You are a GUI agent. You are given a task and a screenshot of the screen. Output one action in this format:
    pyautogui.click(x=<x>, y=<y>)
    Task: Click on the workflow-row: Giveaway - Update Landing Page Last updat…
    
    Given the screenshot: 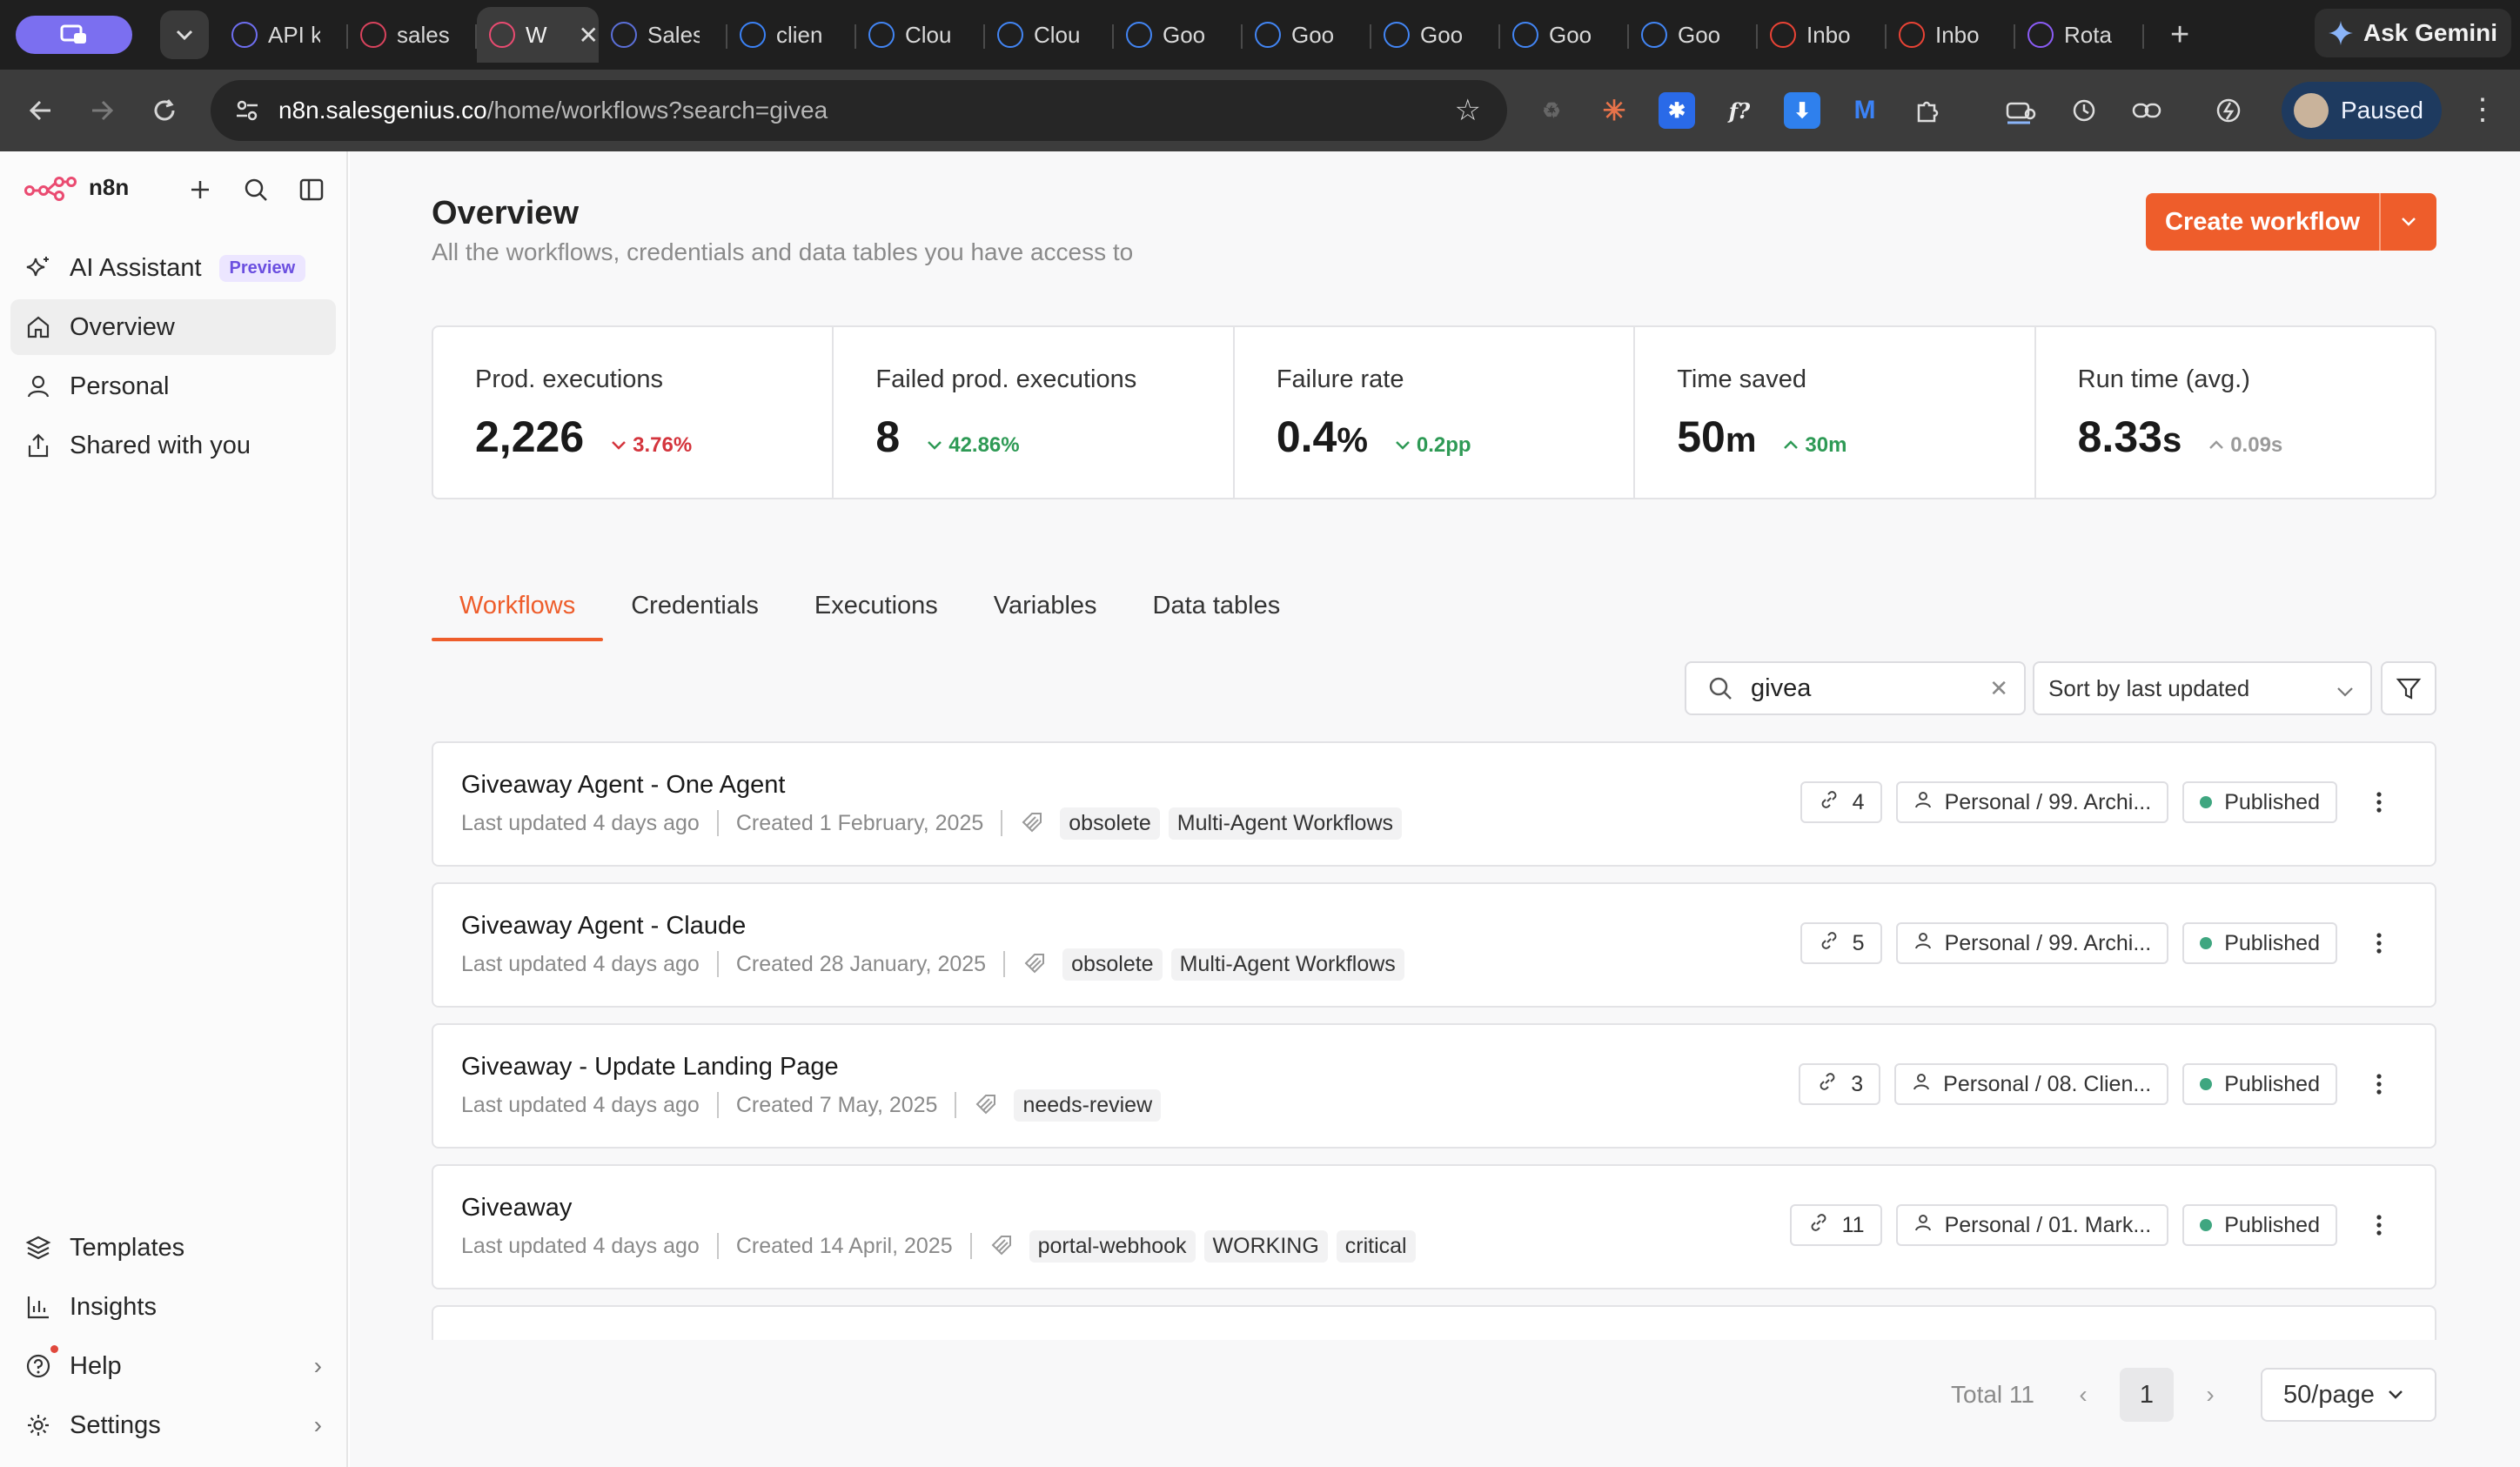 What is the action you would take?
    pyautogui.click(x=1434, y=1086)
    